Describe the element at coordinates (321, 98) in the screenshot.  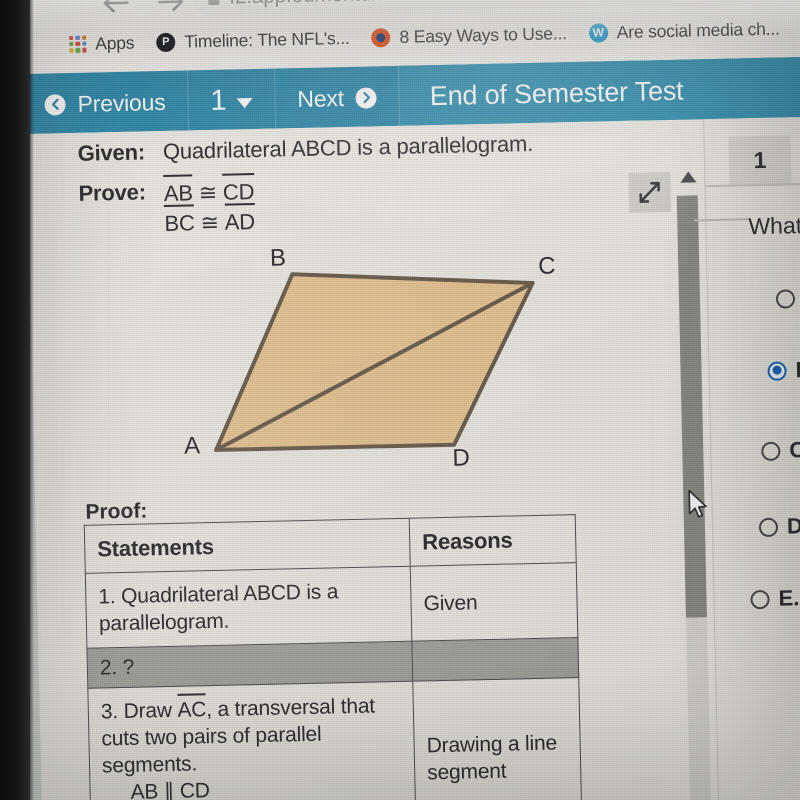
I see `next-label: Next` at that location.